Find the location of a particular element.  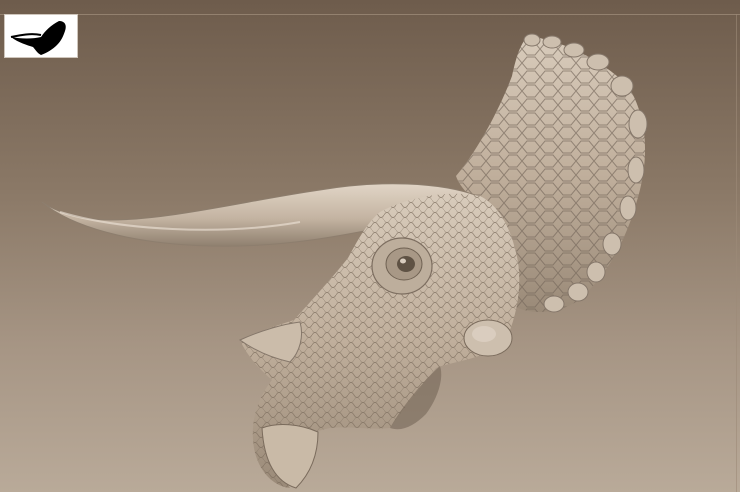

navigator-thumbnail is located at coordinates (41, 36).